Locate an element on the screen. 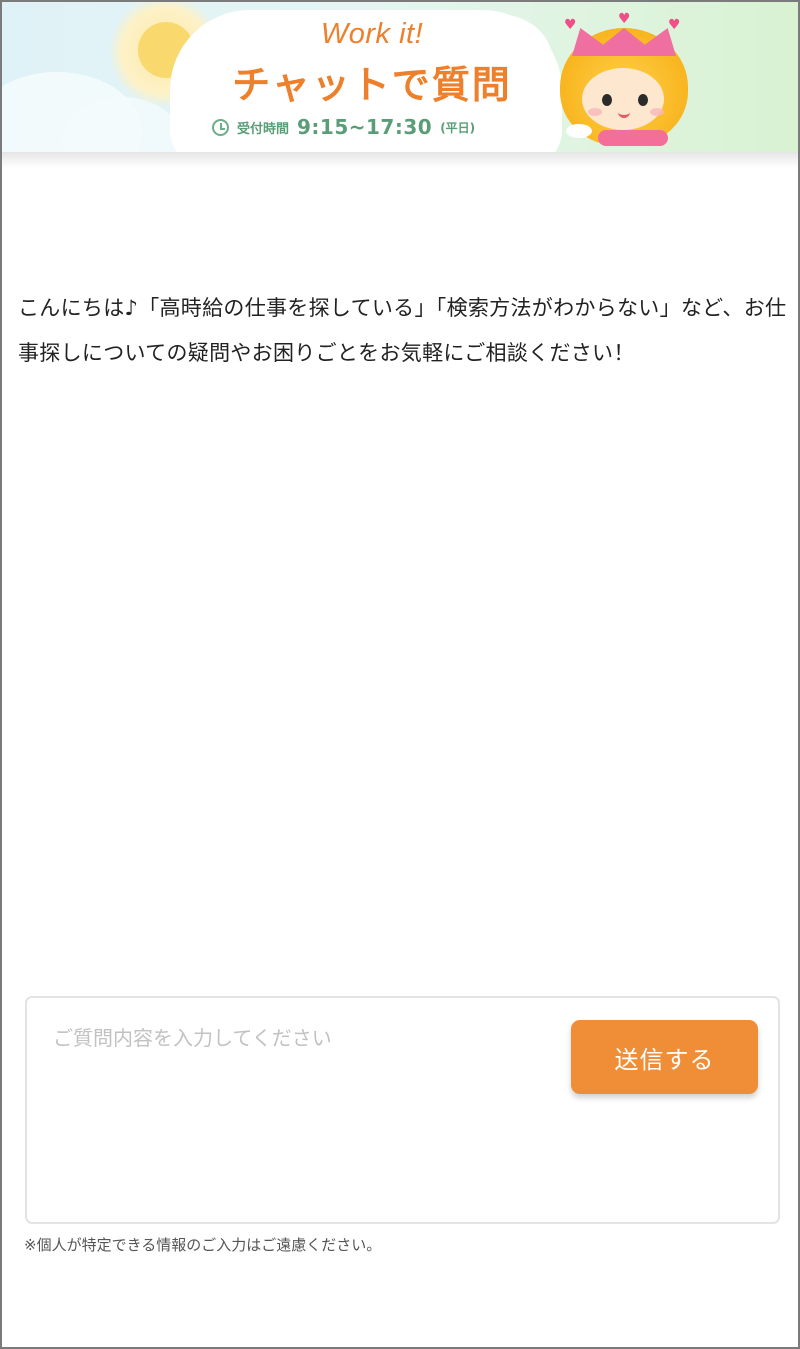  clock-icon is located at coordinates (220, 127).